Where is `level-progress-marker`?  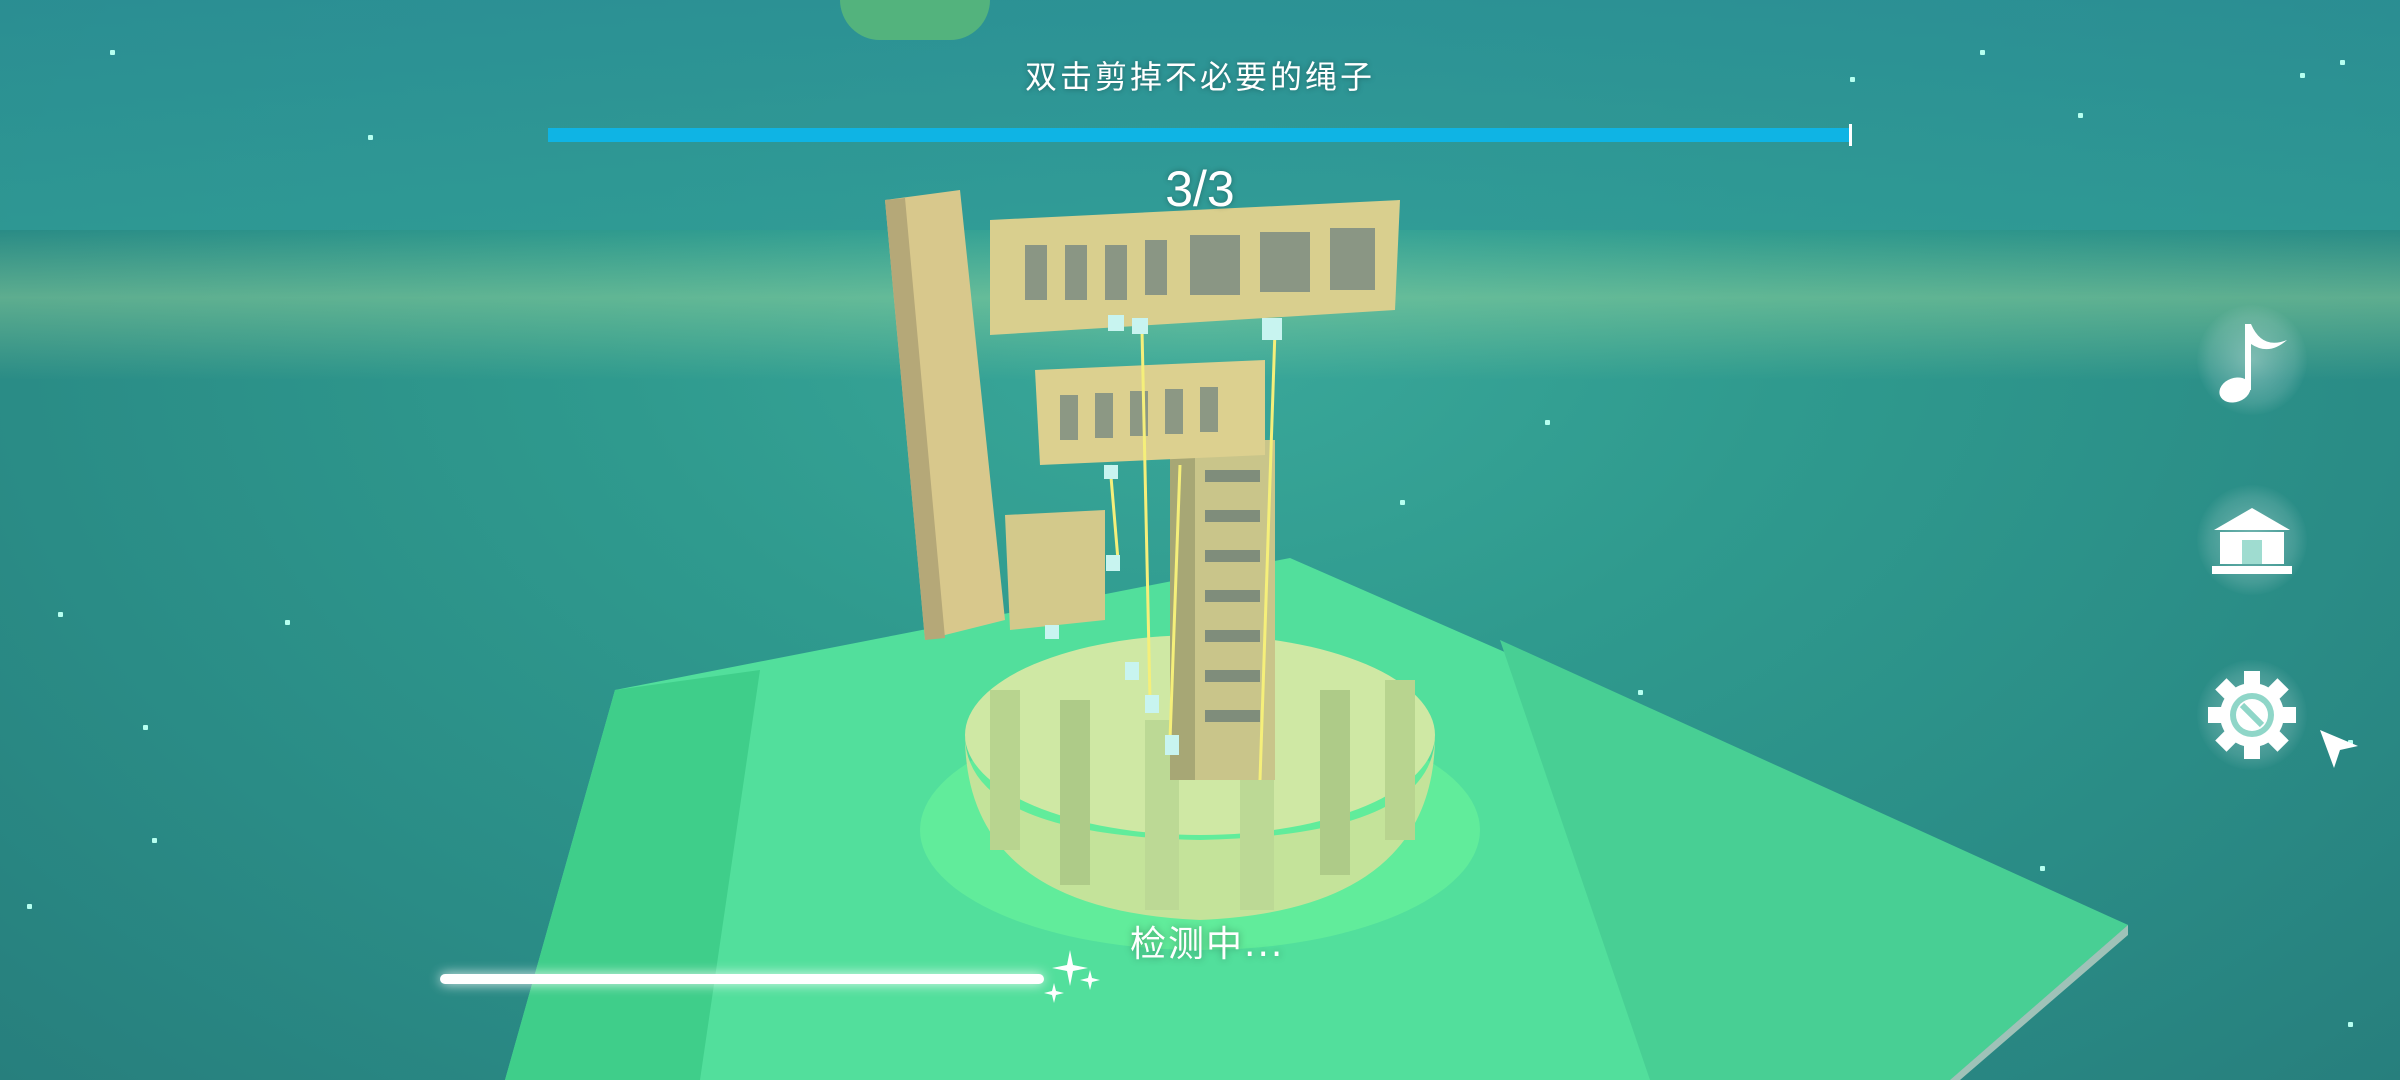
level-progress-marker is located at coordinates (1850, 135).